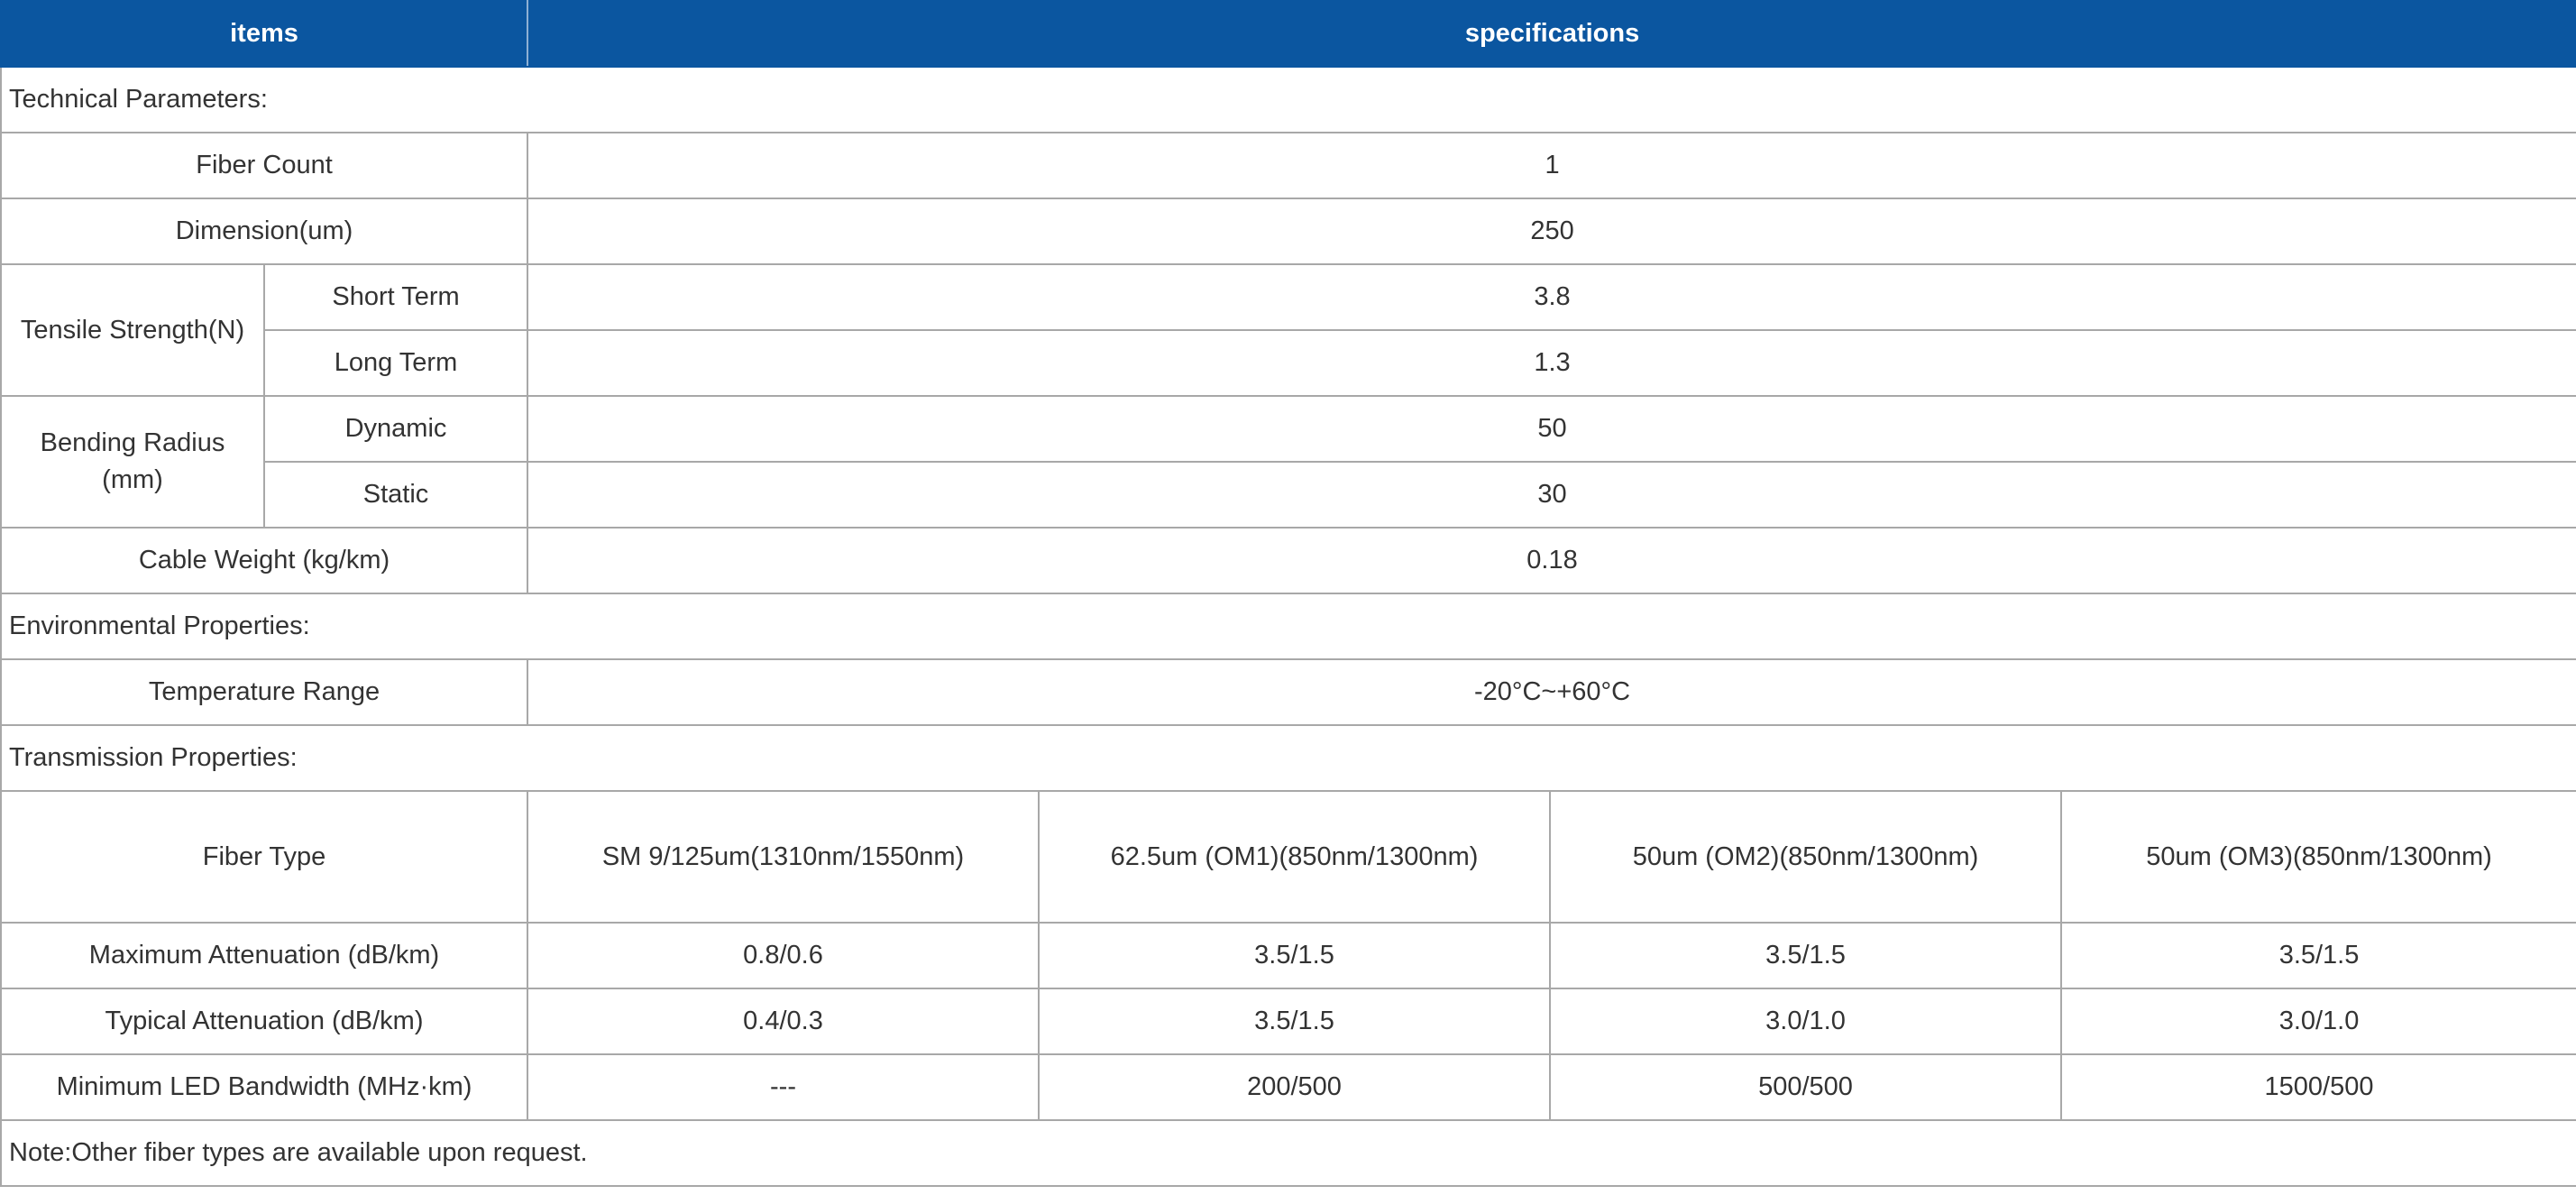 The image size is (2576, 1195). I want to click on sub-label-dynamic: Dynamic, so click(395, 429).